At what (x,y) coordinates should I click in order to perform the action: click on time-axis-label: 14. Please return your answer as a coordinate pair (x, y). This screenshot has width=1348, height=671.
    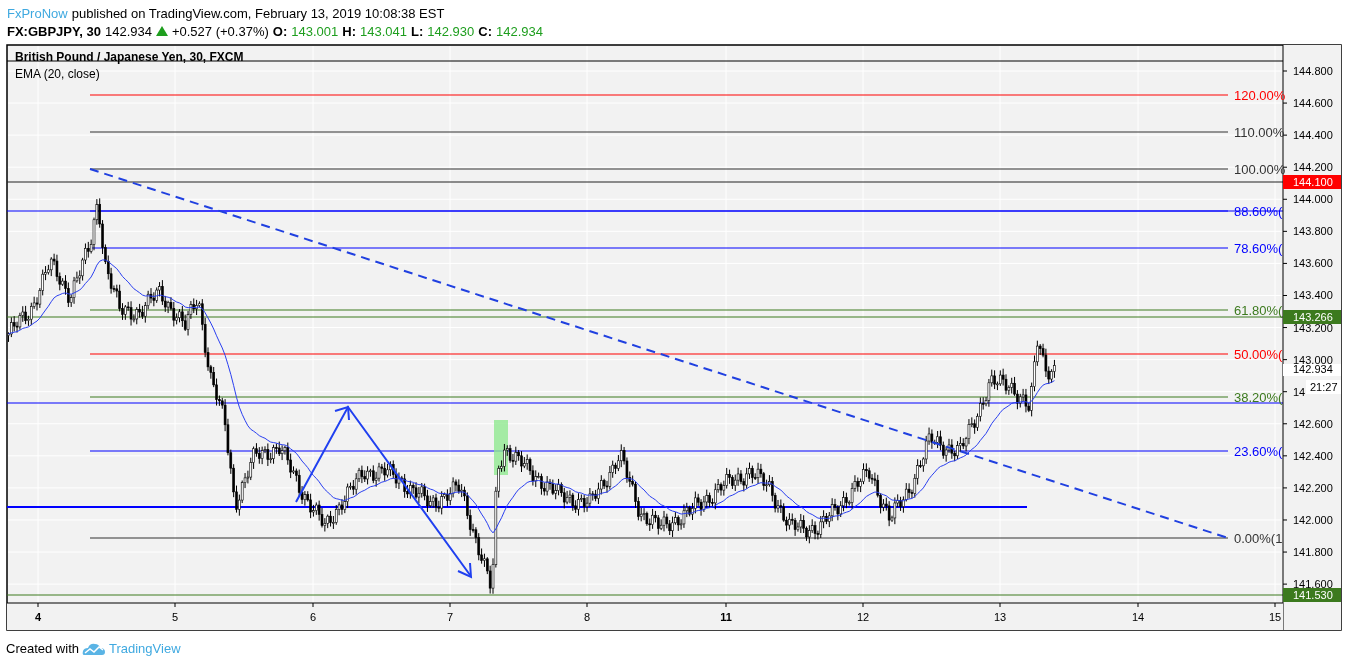
    Looking at the image, I should click on (1138, 617).